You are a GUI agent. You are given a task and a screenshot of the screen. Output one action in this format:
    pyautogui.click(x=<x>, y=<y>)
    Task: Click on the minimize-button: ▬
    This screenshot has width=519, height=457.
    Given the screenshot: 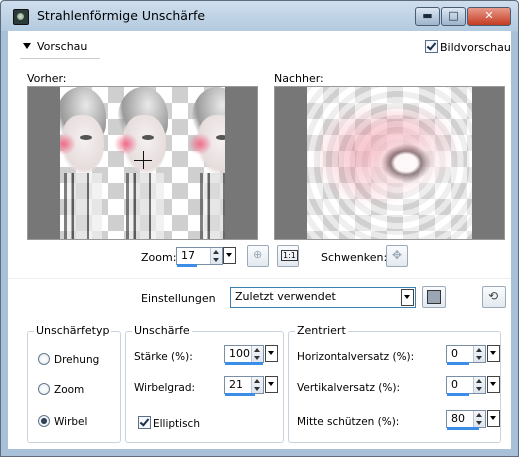 What is the action you would take?
    pyautogui.click(x=427, y=16)
    